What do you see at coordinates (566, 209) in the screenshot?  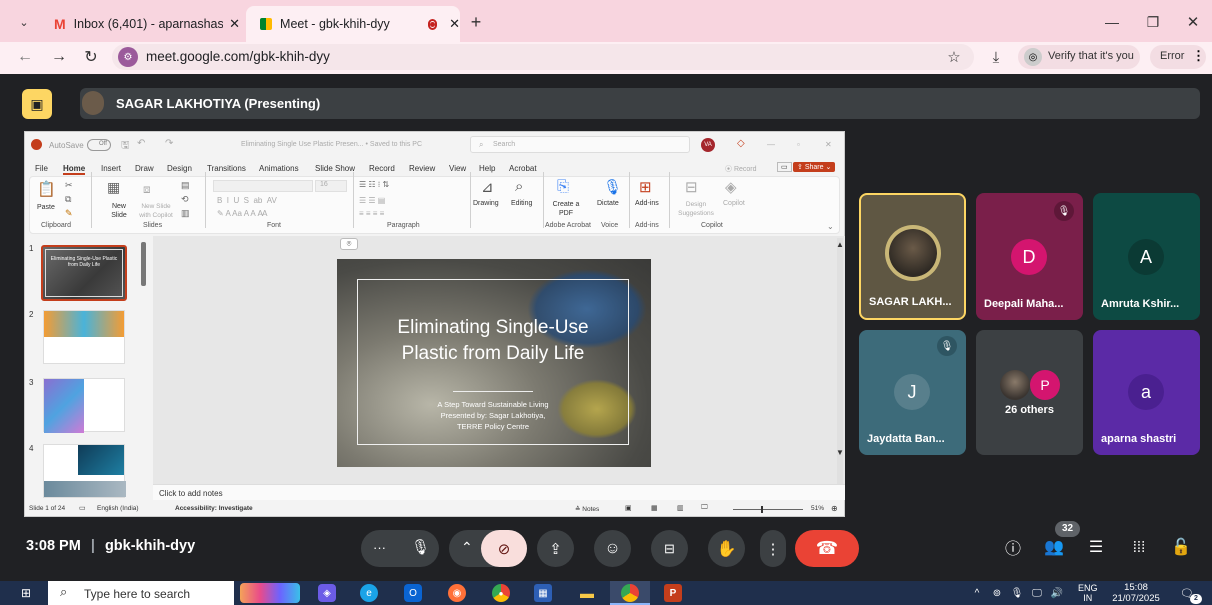 I see `create-pdf-label: Create a PDF` at bounding box center [566, 209].